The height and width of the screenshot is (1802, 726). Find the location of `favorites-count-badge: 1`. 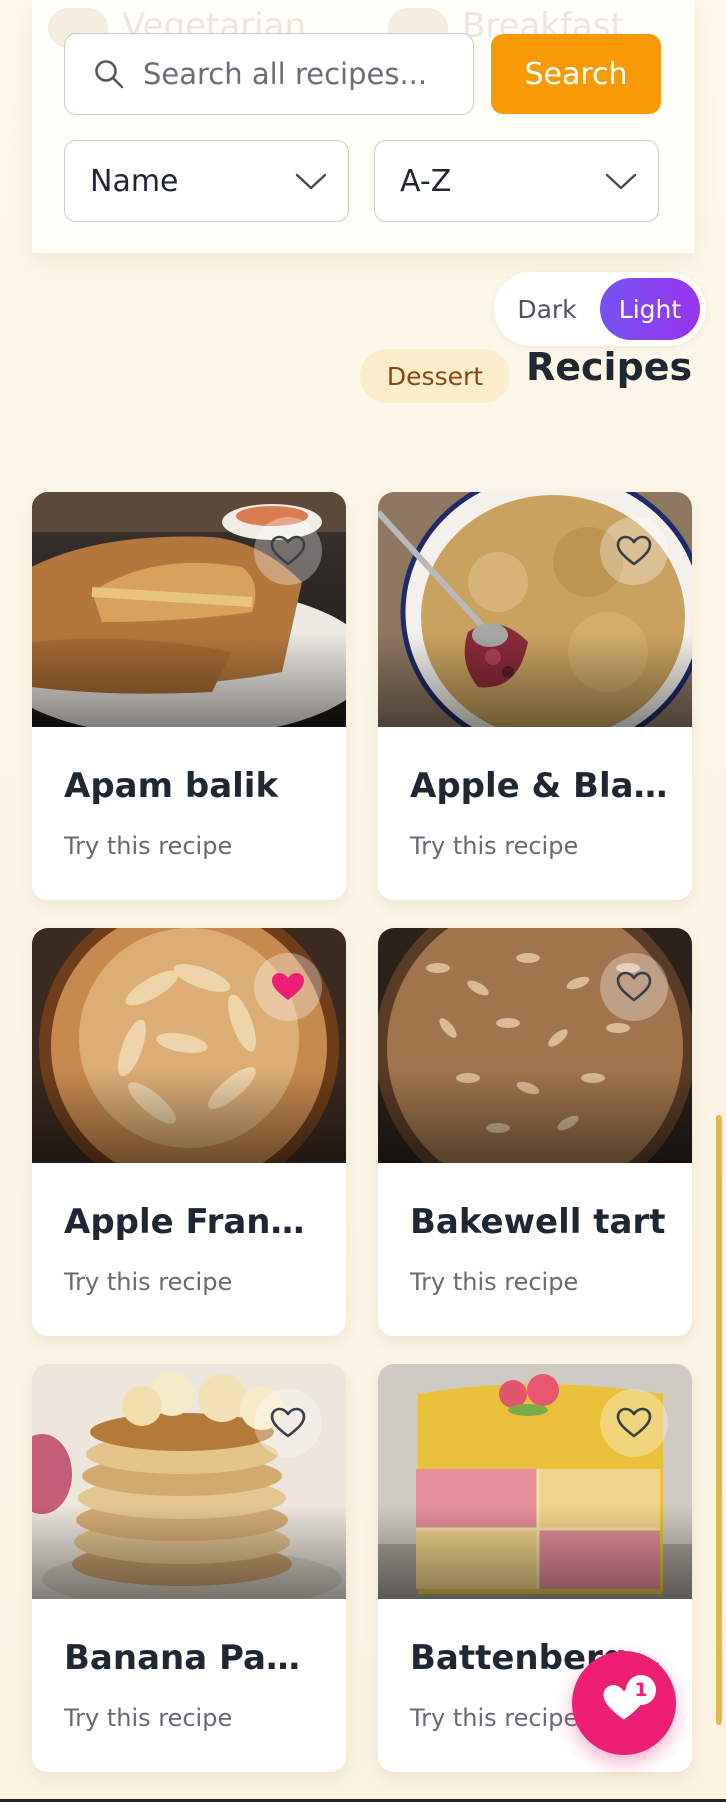

favorites-count-badge: 1 is located at coordinates (641, 1690).